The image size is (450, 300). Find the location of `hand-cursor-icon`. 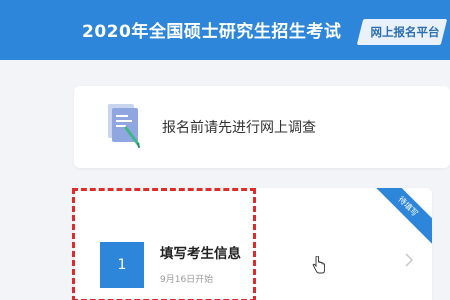

hand-cursor-icon is located at coordinates (319, 264).